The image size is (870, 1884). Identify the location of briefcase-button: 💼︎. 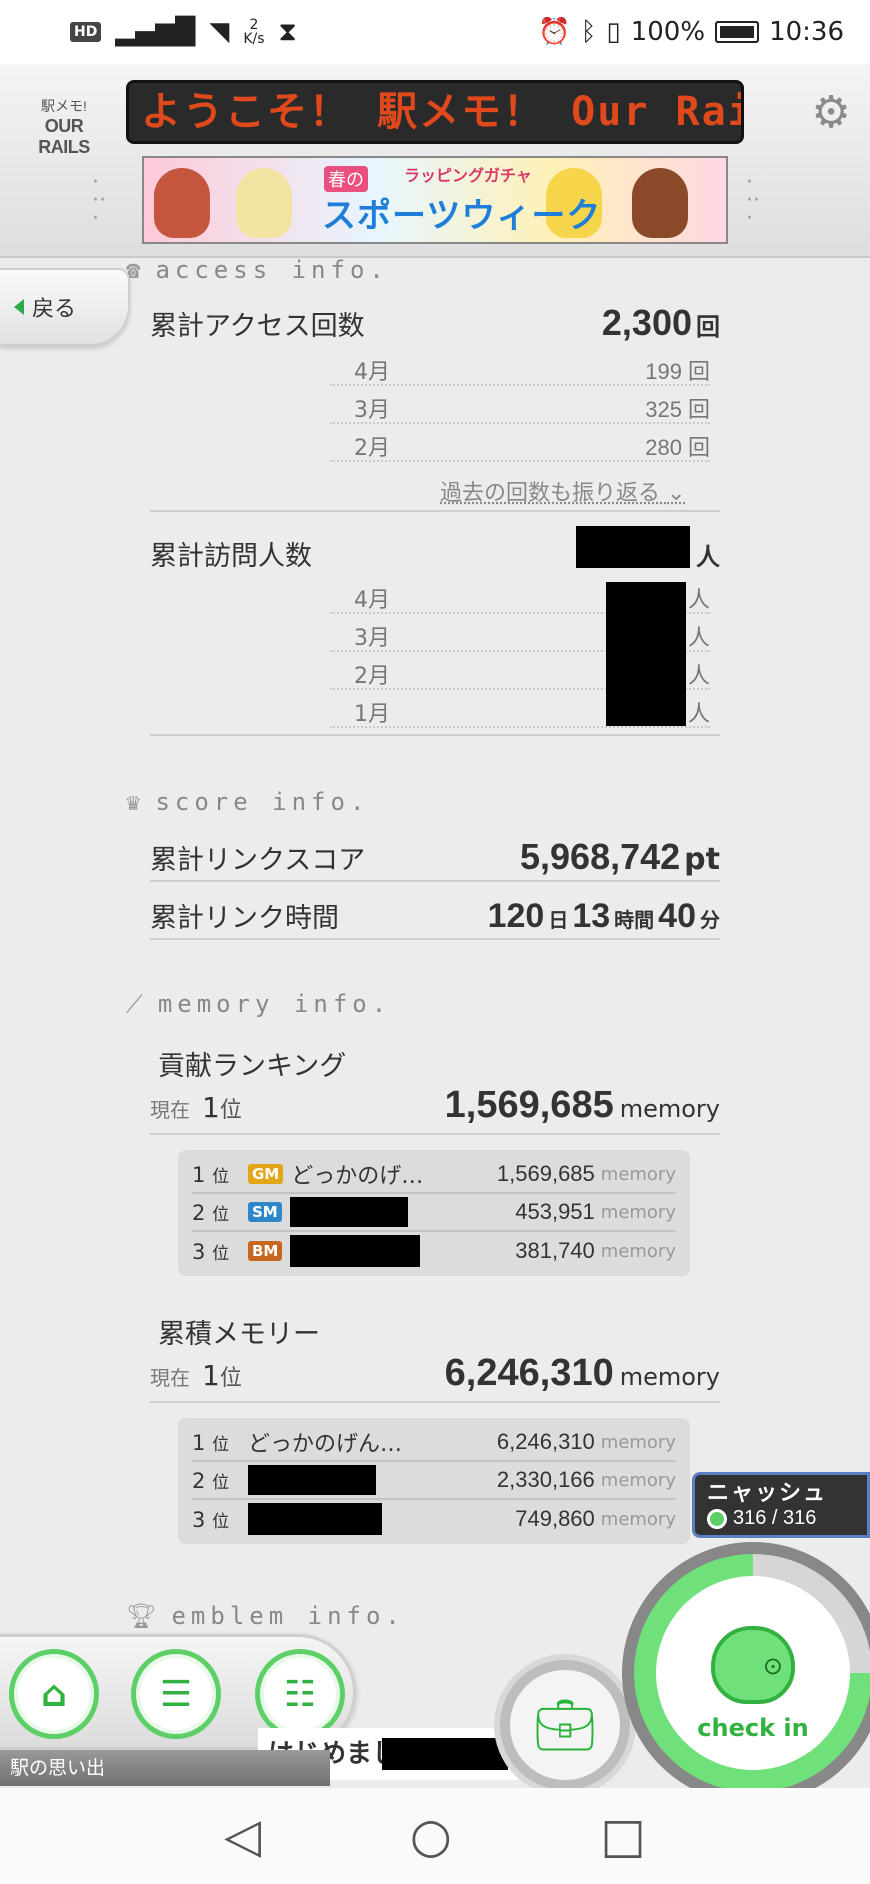
(565, 1725).